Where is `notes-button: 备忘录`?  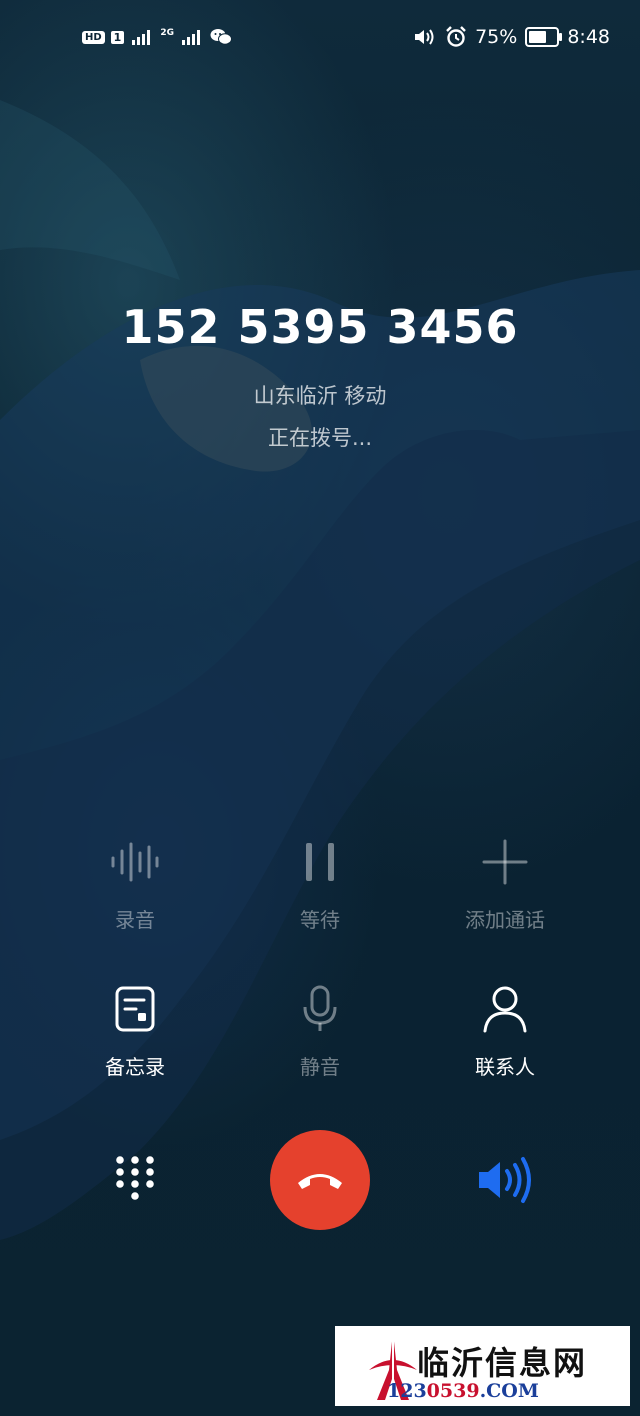
notes-button: 备忘录 is located at coordinates (135, 1032).